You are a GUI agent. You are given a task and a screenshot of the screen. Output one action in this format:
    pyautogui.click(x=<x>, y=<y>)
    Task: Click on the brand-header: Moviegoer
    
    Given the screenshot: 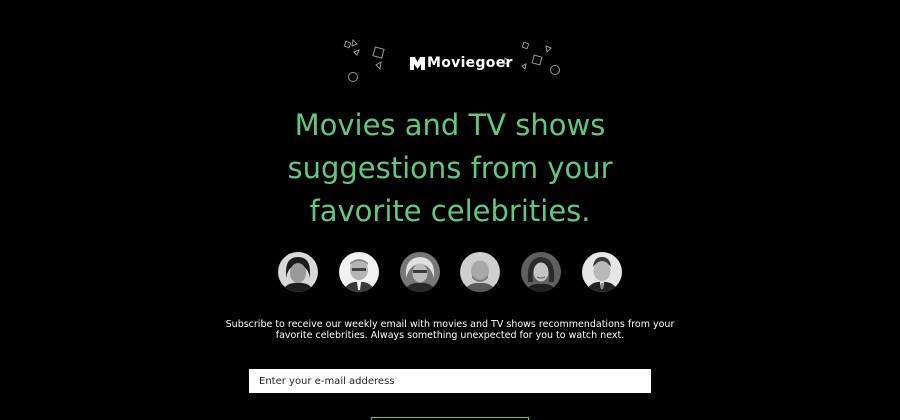 What is the action you would take?
    pyautogui.click(x=455, y=62)
    